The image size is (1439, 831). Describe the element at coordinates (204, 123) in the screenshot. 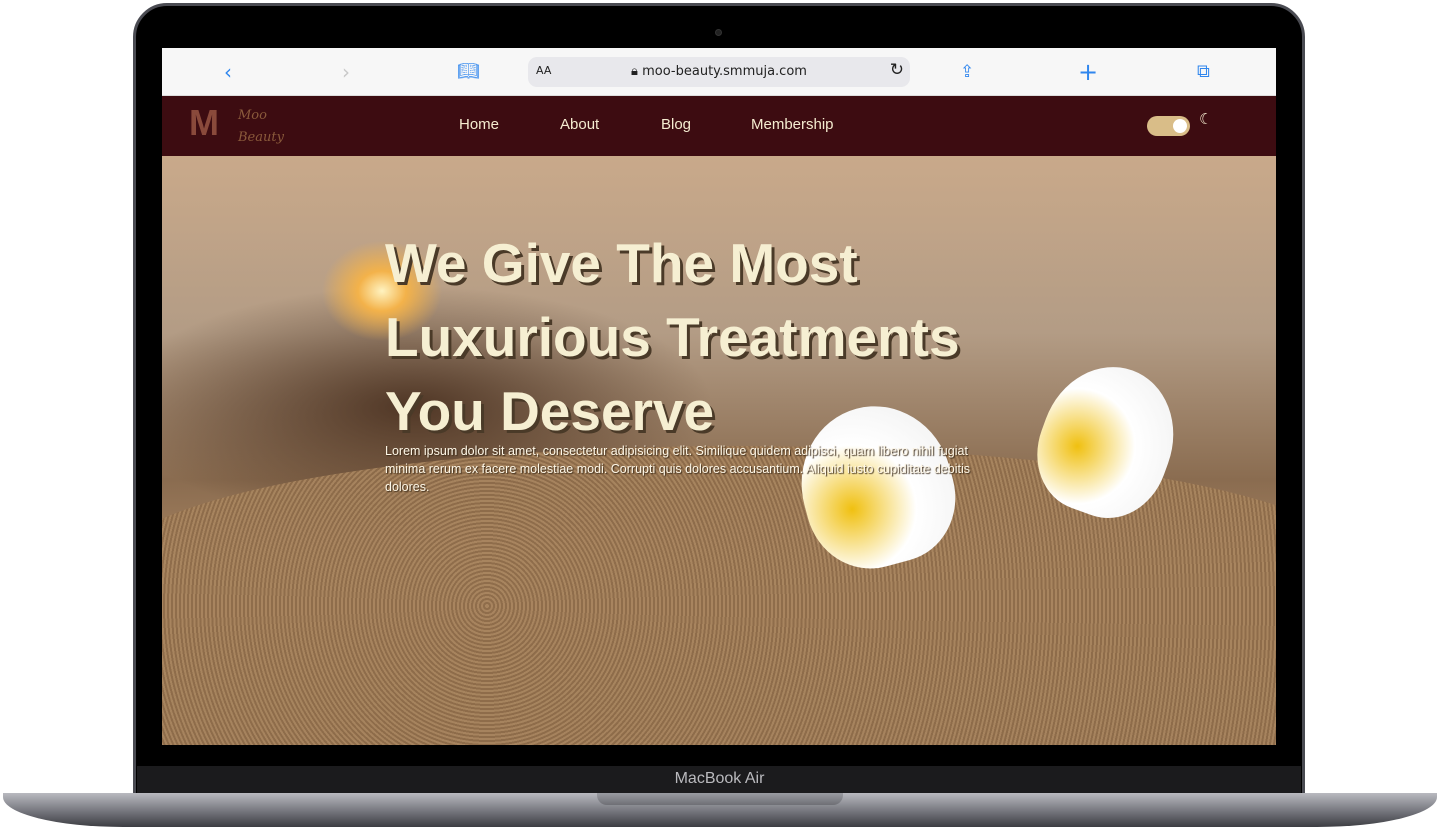

I see `logo-letter: M` at that location.